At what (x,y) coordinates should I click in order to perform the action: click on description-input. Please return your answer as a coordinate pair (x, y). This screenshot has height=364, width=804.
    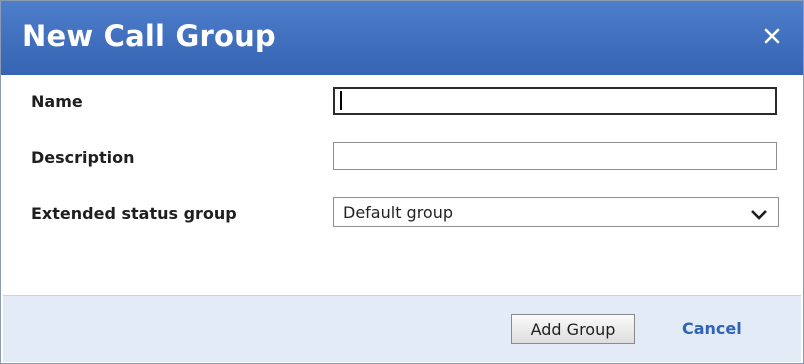
    Looking at the image, I should click on (555, 156).